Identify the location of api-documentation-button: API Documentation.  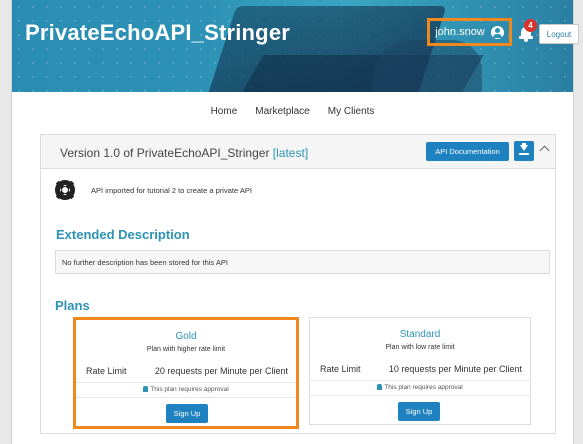
(467, 151).